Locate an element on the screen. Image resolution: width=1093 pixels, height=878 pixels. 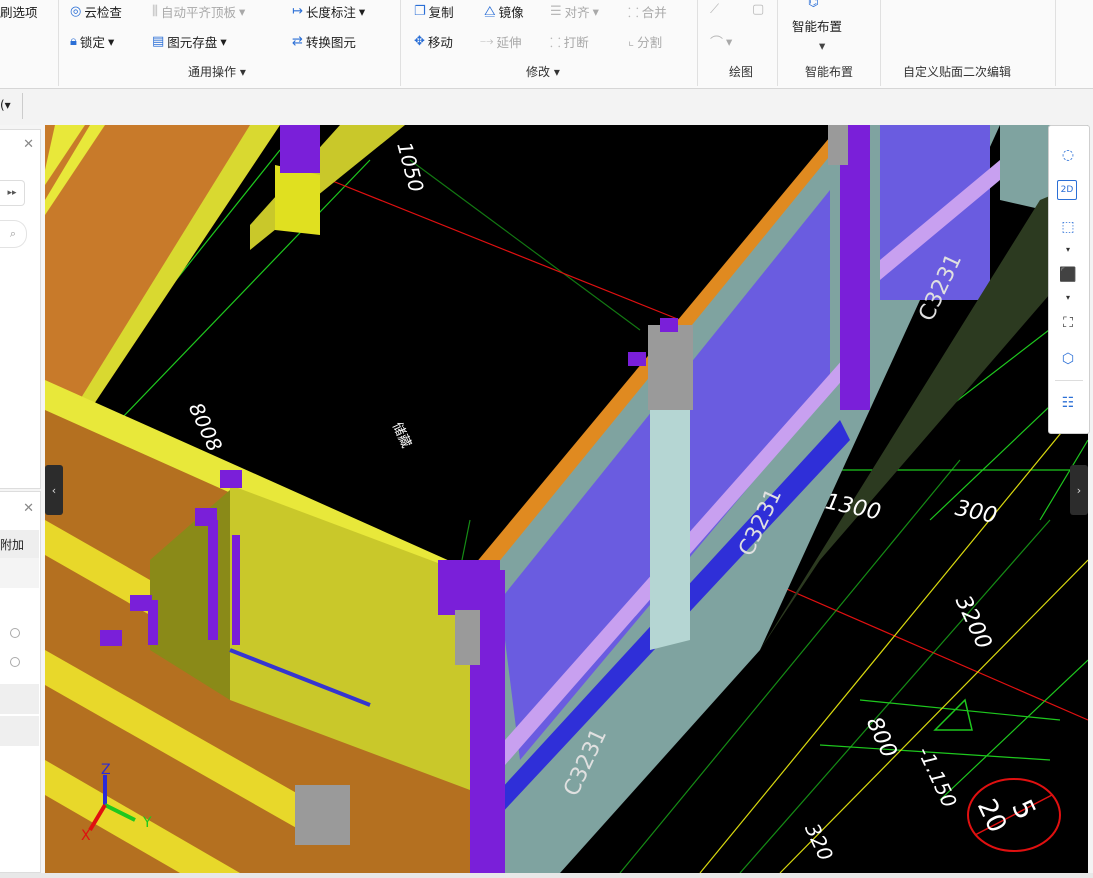
draw-rect-button: ▢ is located at coordinates (758, 9).